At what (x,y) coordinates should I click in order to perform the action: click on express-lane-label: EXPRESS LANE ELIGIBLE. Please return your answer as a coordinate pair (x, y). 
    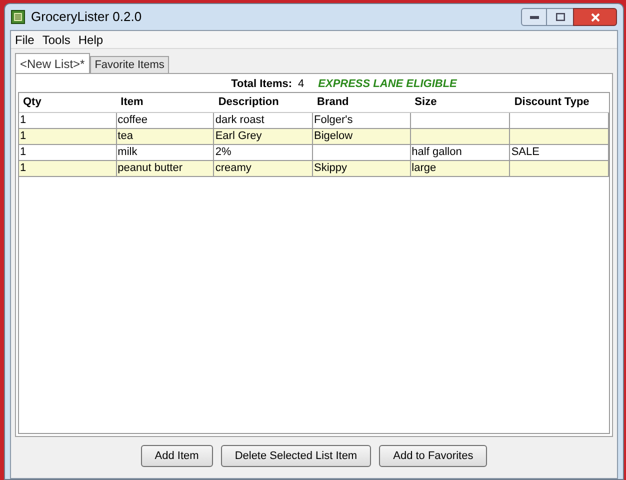
    Looking at the image, I should click on (387, 84).